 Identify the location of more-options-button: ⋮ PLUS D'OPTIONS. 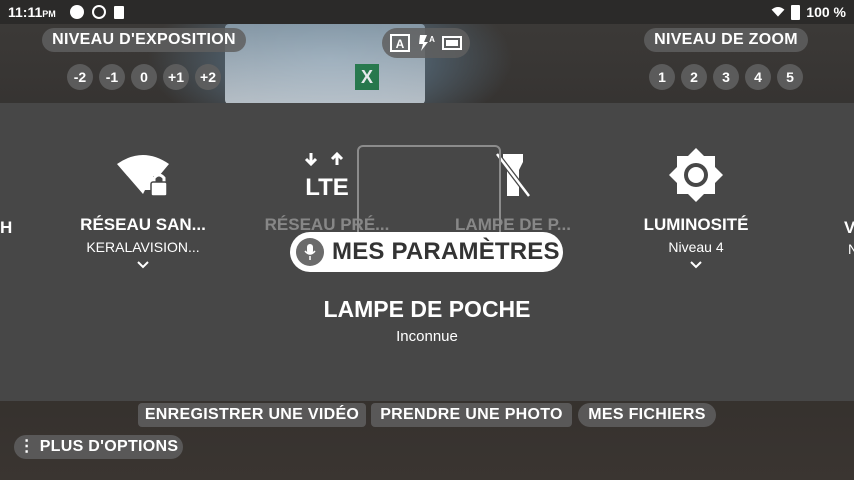
(98, 447).